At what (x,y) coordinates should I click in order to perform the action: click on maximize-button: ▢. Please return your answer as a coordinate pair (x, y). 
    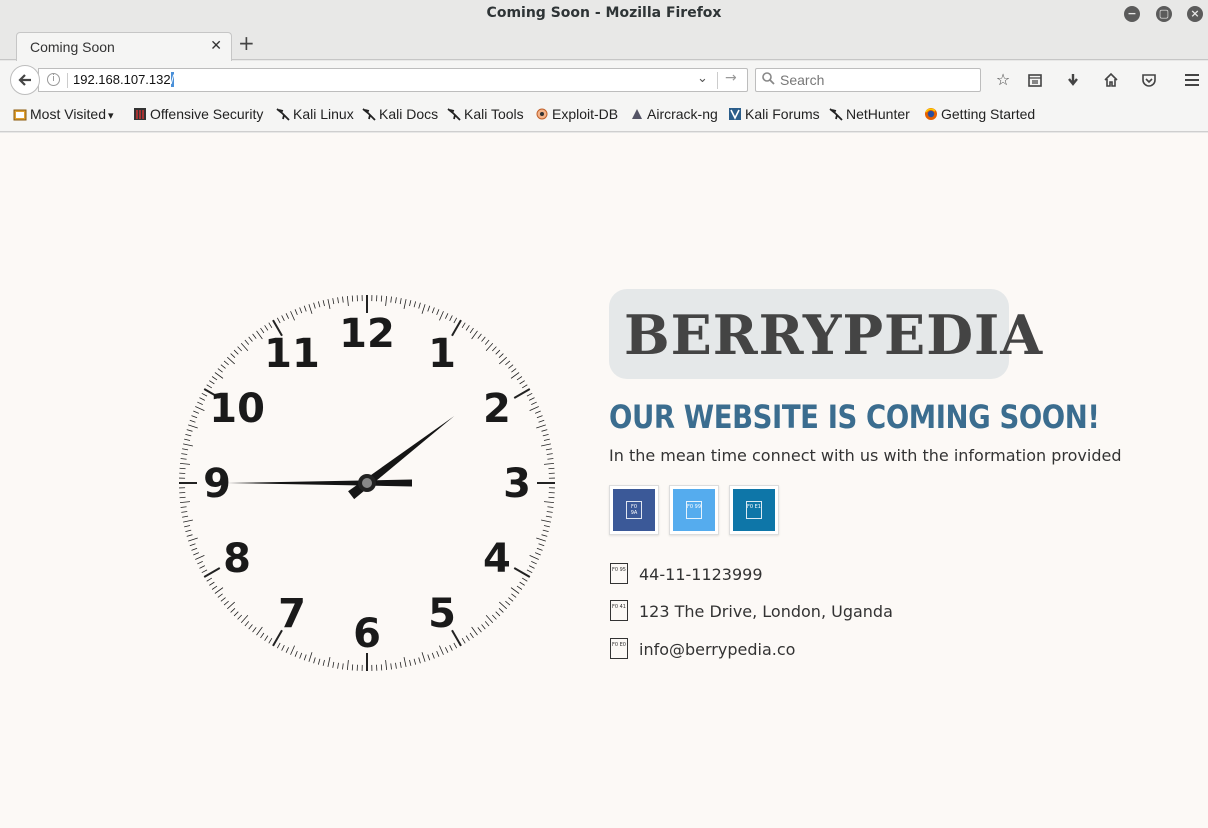
    Looking at the image, I should click on (1164, 14).